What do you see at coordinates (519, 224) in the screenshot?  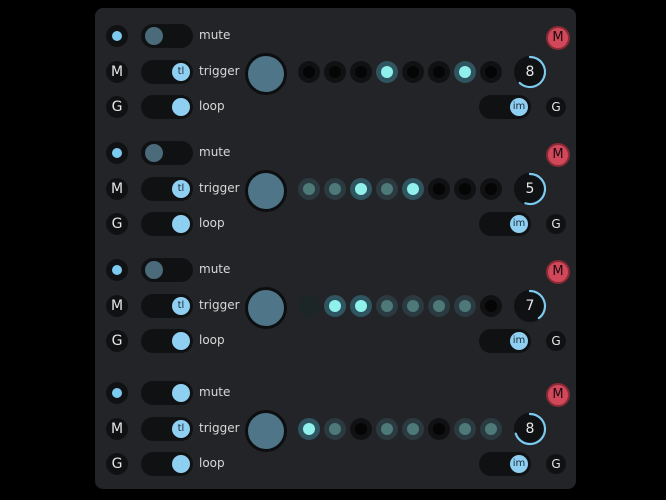 I see `im-toggle-knob: im` at bounding box center [519, 224].